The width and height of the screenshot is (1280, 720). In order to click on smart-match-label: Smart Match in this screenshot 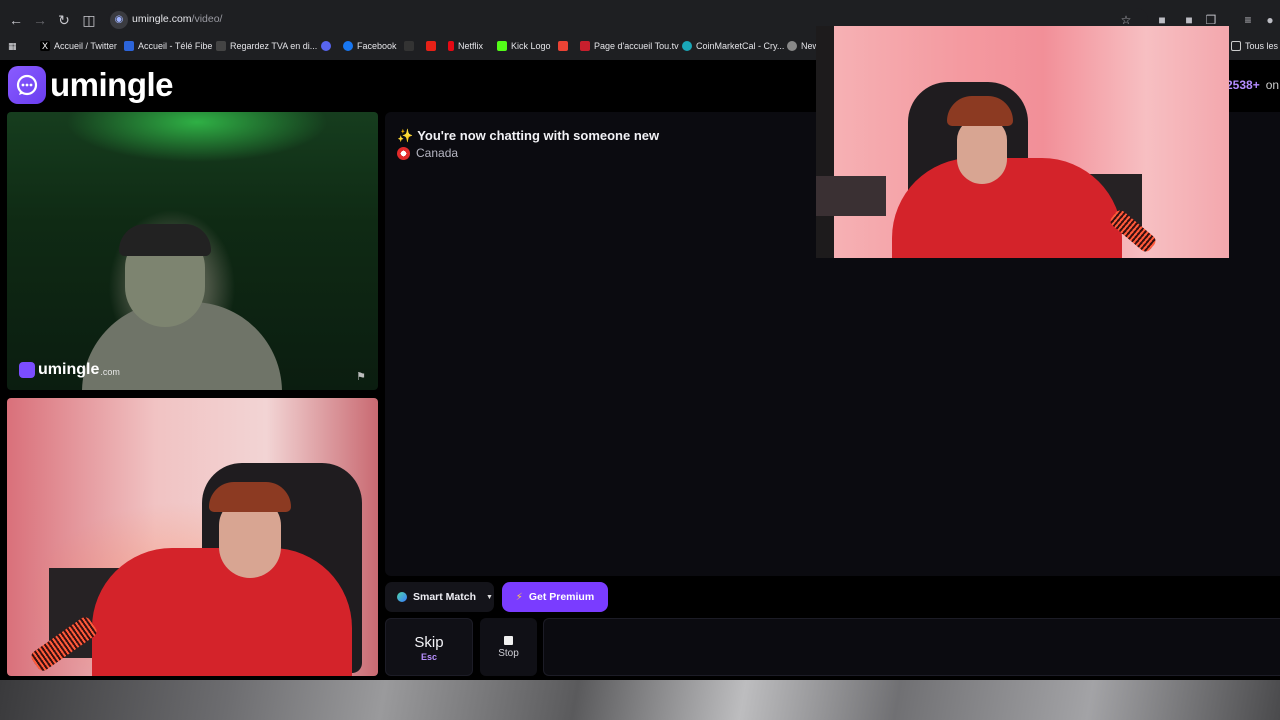, I will do `click(445, 597)`.